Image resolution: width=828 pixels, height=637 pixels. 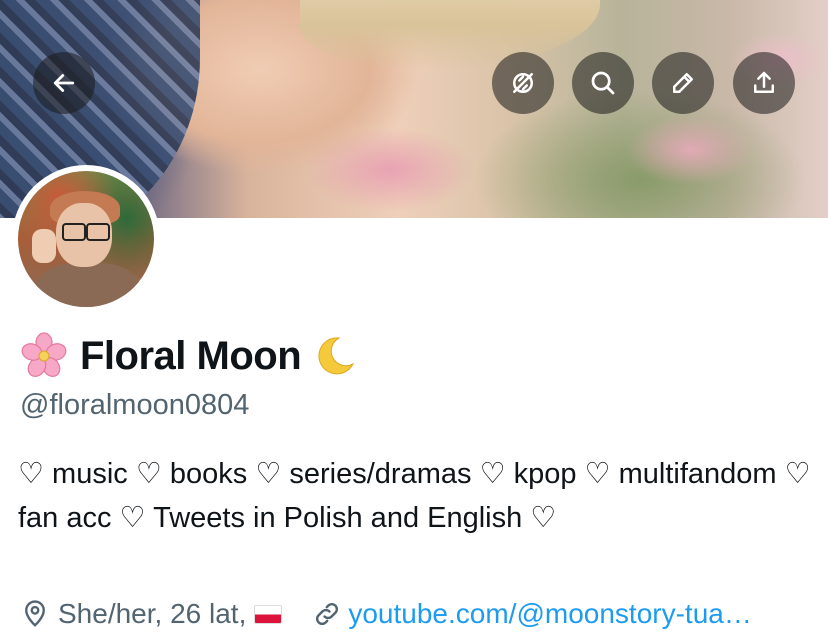 I want to click on arrow-left-icon, so click(x=64, y=83).